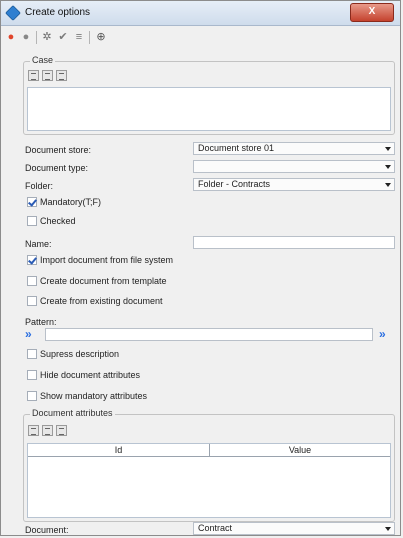  What do you see at coordinates (71, 202) in the screenshot?
I see `mandatory-label: Mandatory(T;F)` at bounding box center [71, 202].